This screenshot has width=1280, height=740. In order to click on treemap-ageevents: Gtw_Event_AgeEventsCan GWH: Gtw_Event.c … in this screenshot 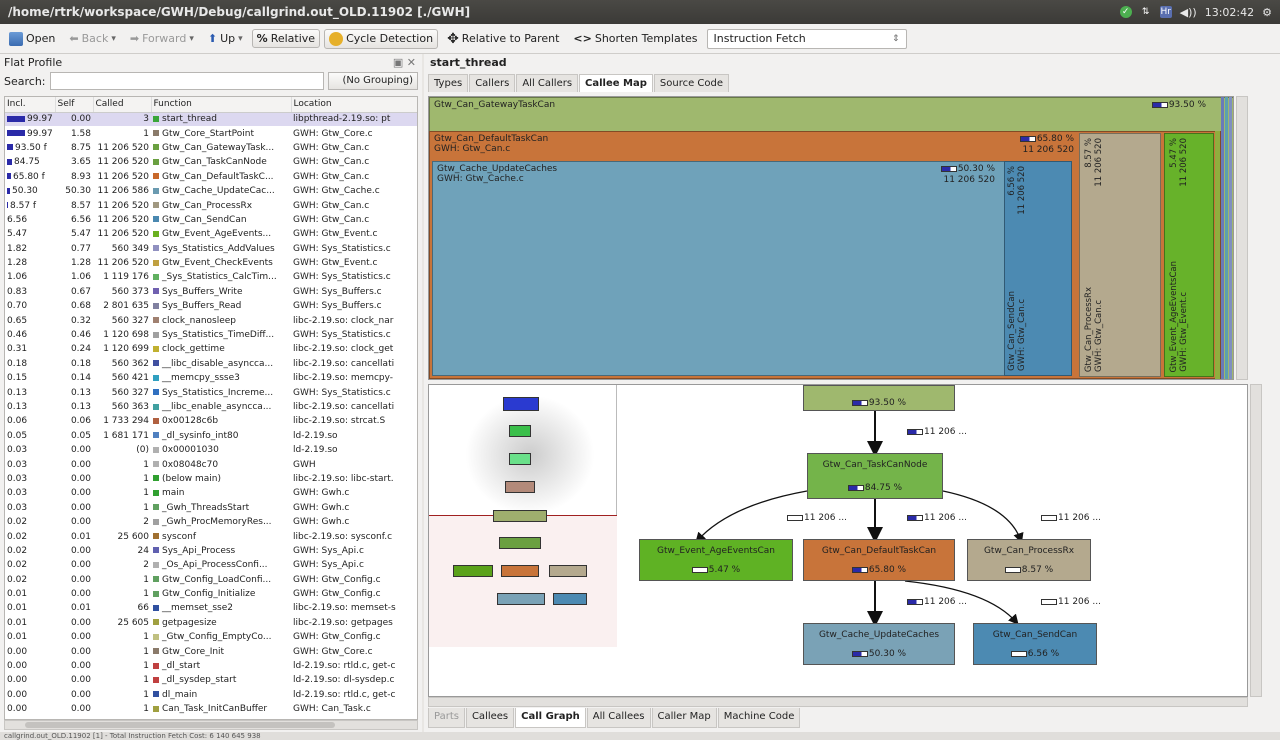, I will do `click(1189, 255)`.